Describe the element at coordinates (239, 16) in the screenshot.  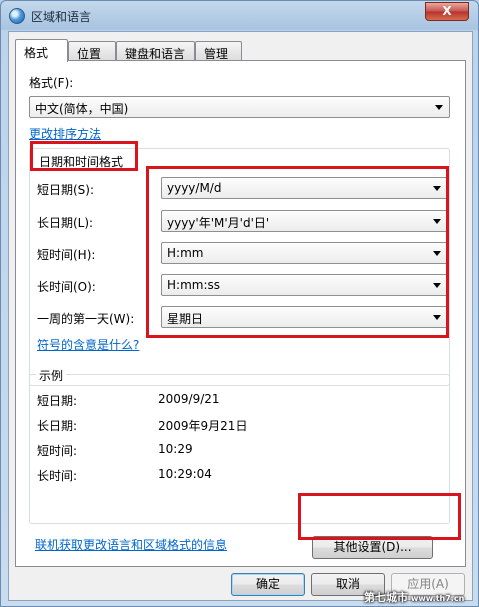
I see `title-bar: 区域和语言 X` at that location.